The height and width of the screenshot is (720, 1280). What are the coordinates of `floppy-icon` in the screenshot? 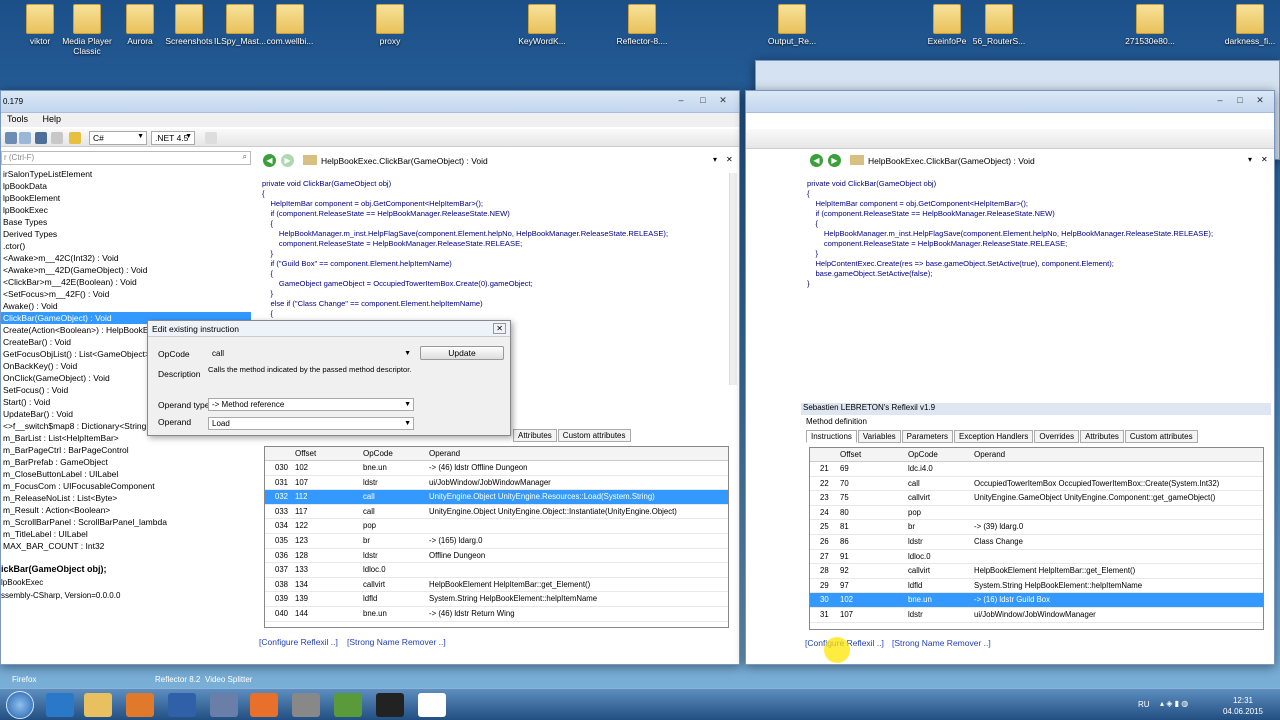 It's located at (182, 705).